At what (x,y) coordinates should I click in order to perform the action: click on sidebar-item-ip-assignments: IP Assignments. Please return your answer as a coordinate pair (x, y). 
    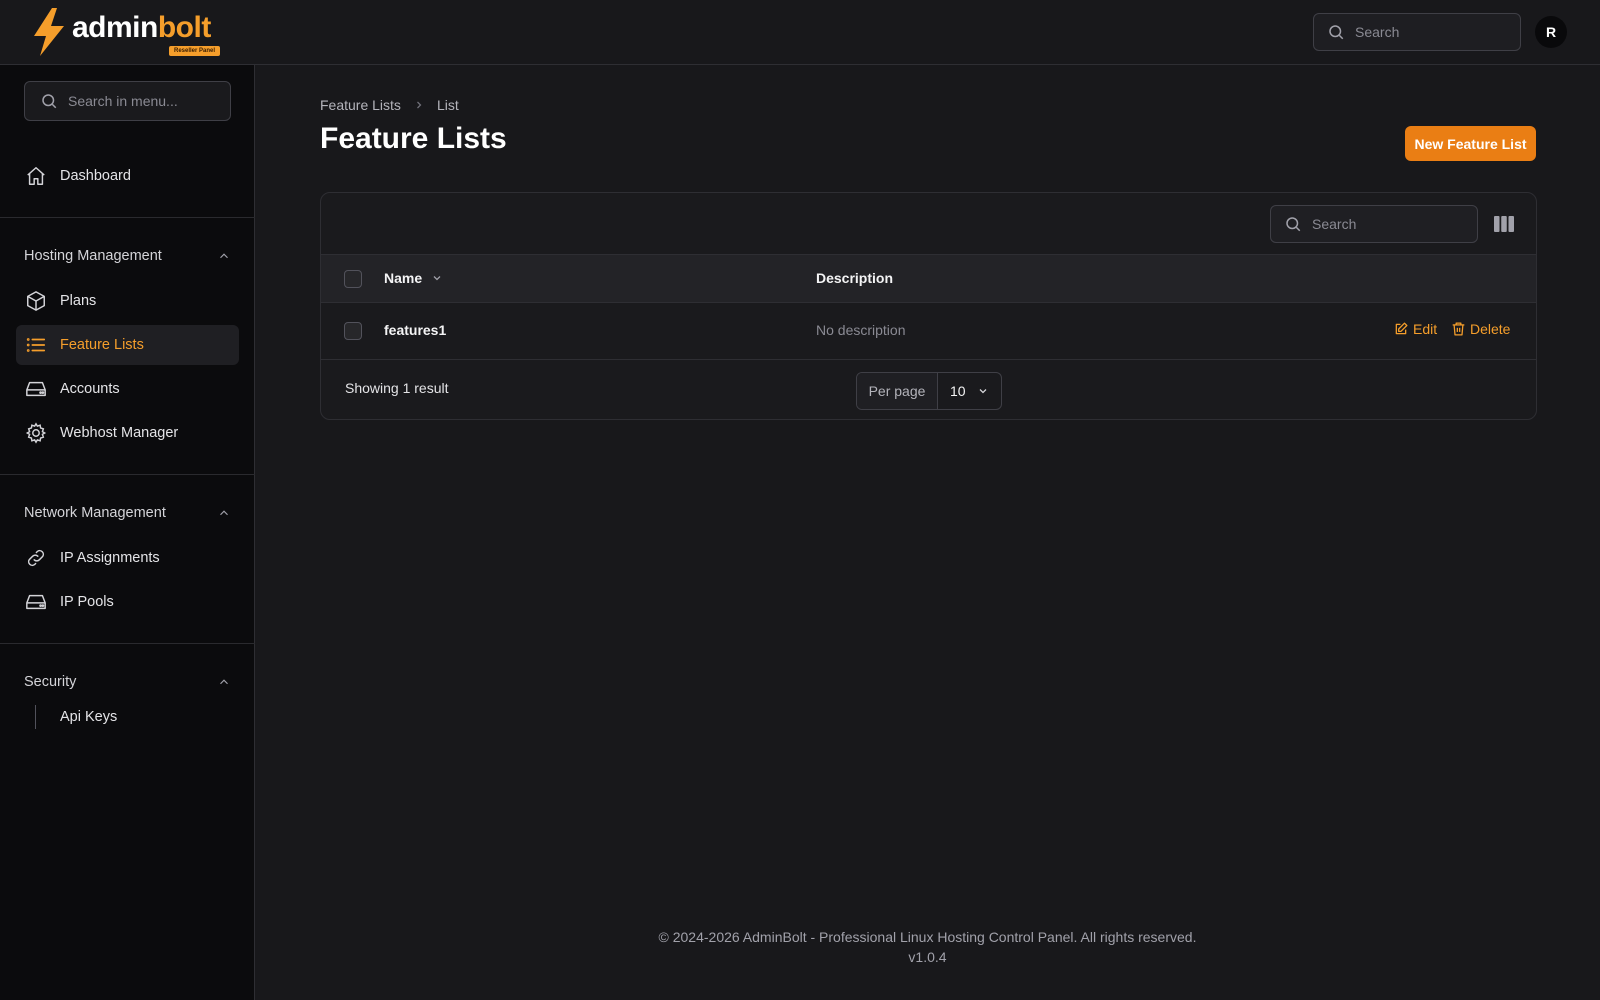
    Looking at the image, I should click on (127, 558).